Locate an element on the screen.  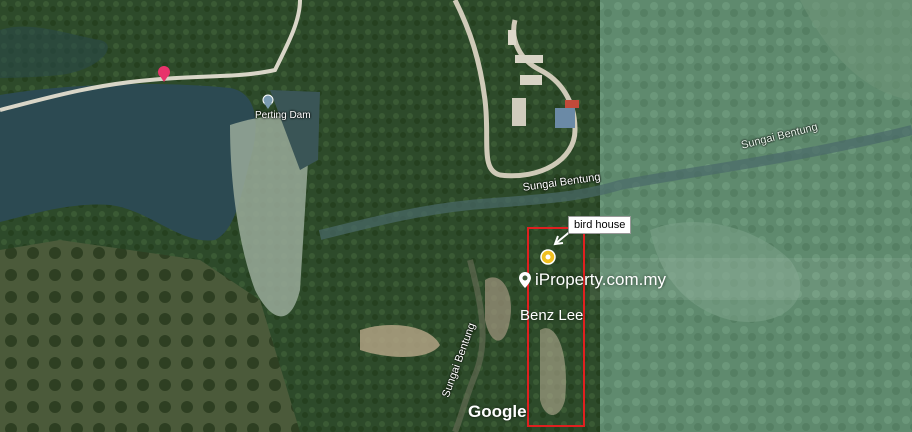
building-roof-red is located at coordinates (572, 104).